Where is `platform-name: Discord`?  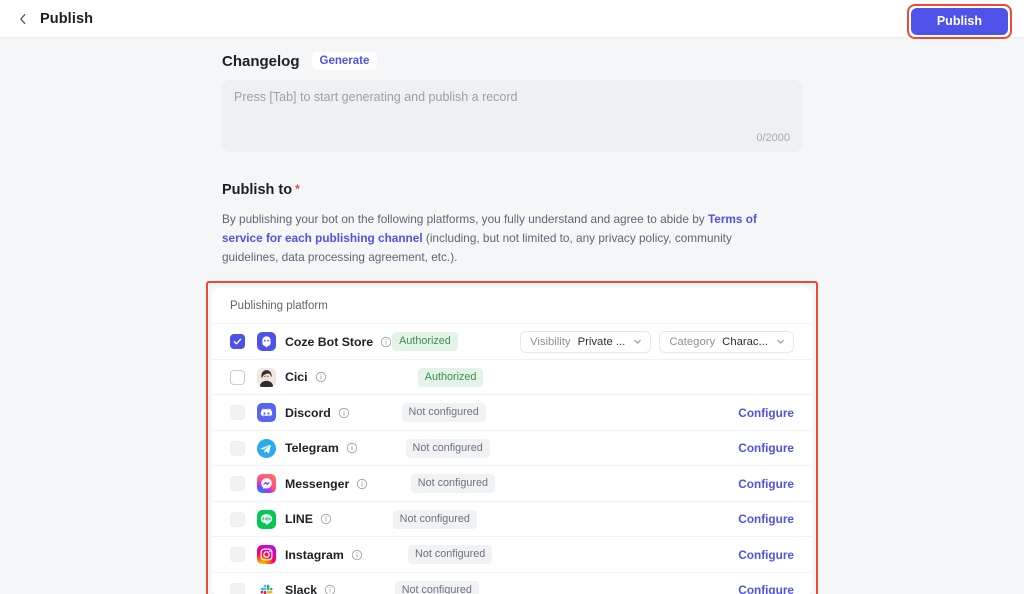 platform-name: Discord is located at coordinates (308, 412).